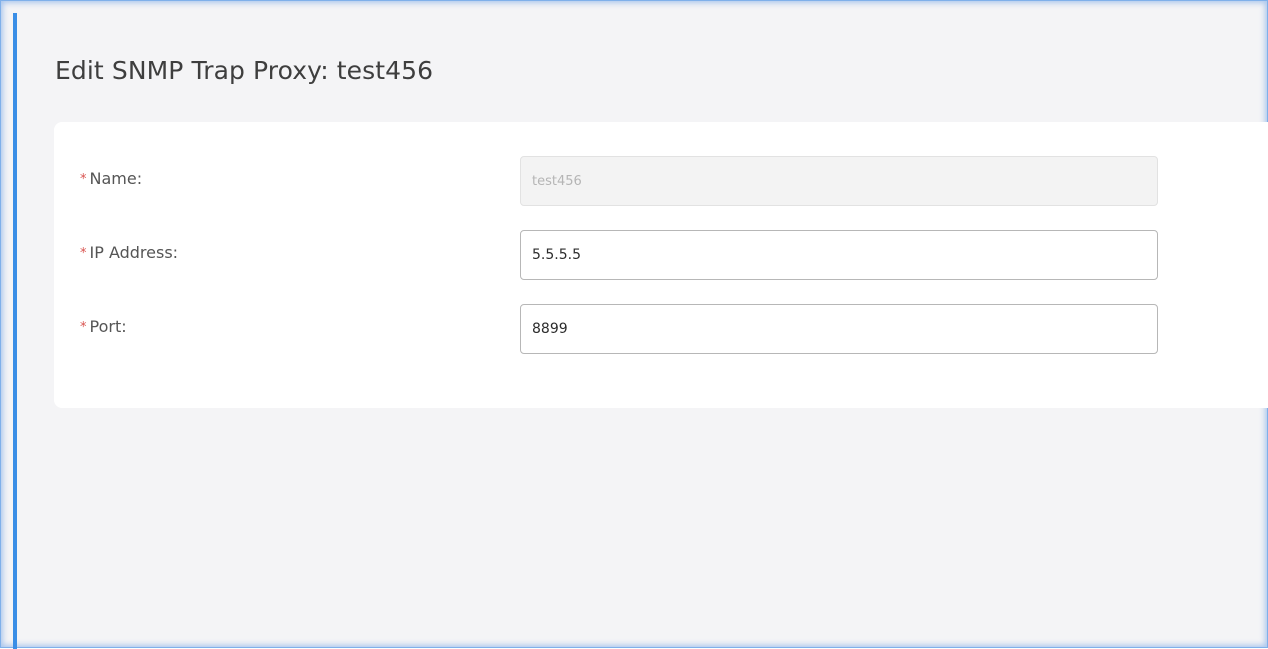 This screenshot has height=649, width=1268. I want to click on name-label-text: Name:, so click(116, 178).